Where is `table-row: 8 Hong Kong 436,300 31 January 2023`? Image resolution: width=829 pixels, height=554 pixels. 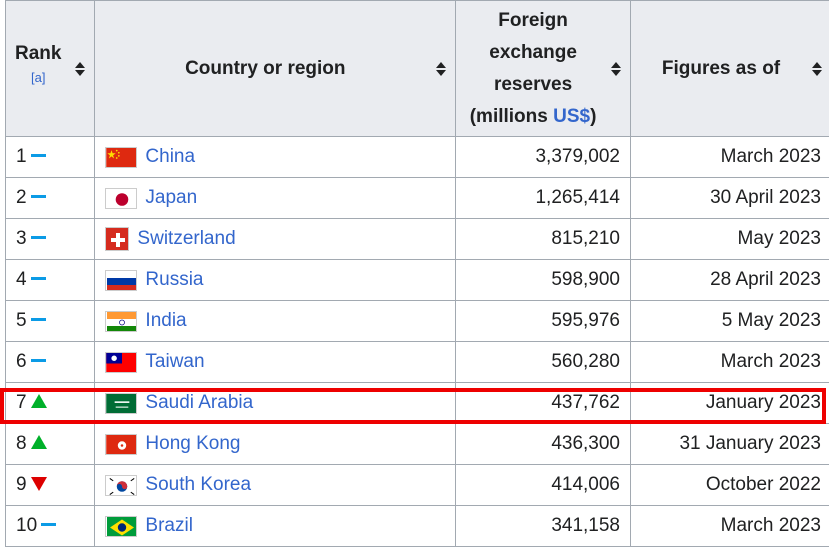 table-row: 8 Hong Kong 436,300 31 January 2023 is located at coordinates (416, 444).